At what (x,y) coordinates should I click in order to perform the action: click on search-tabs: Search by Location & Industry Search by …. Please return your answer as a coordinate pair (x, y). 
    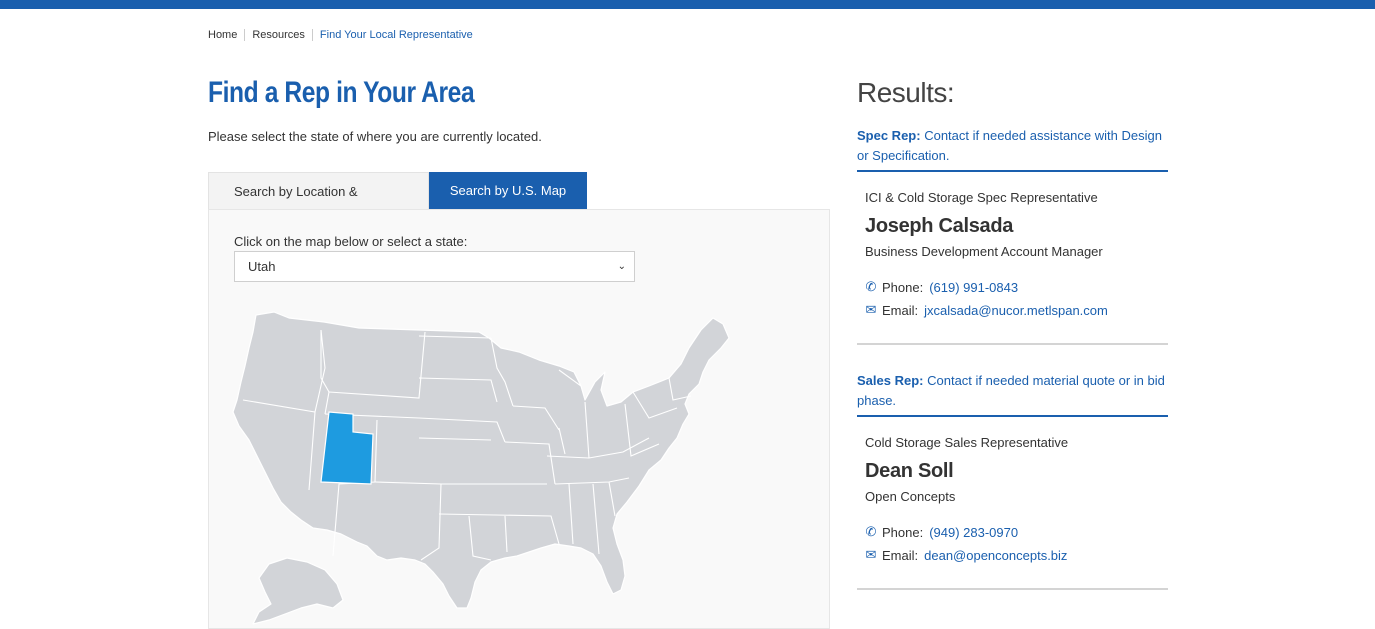
    Looking at the image, I should click on (397, 204).